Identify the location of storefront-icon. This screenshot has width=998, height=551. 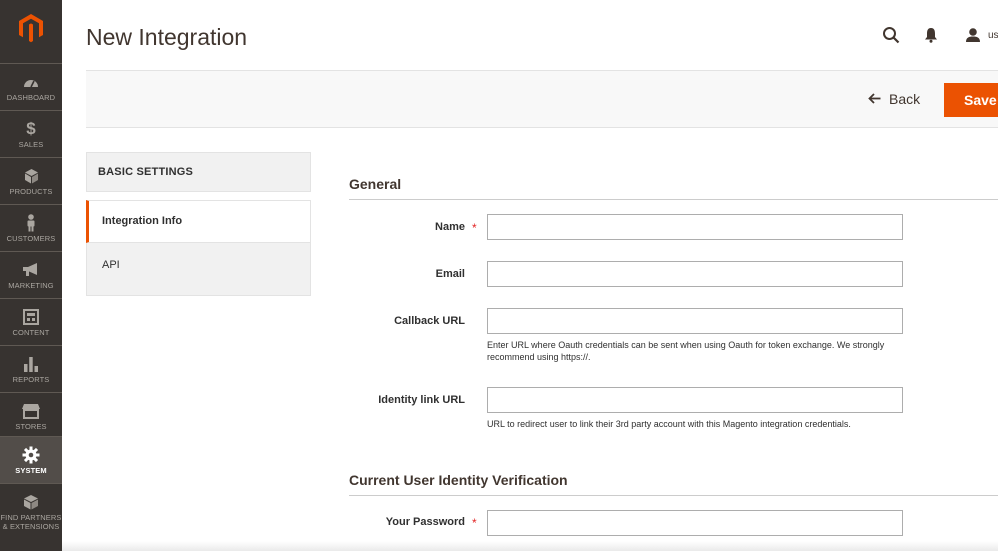
(31, 411).